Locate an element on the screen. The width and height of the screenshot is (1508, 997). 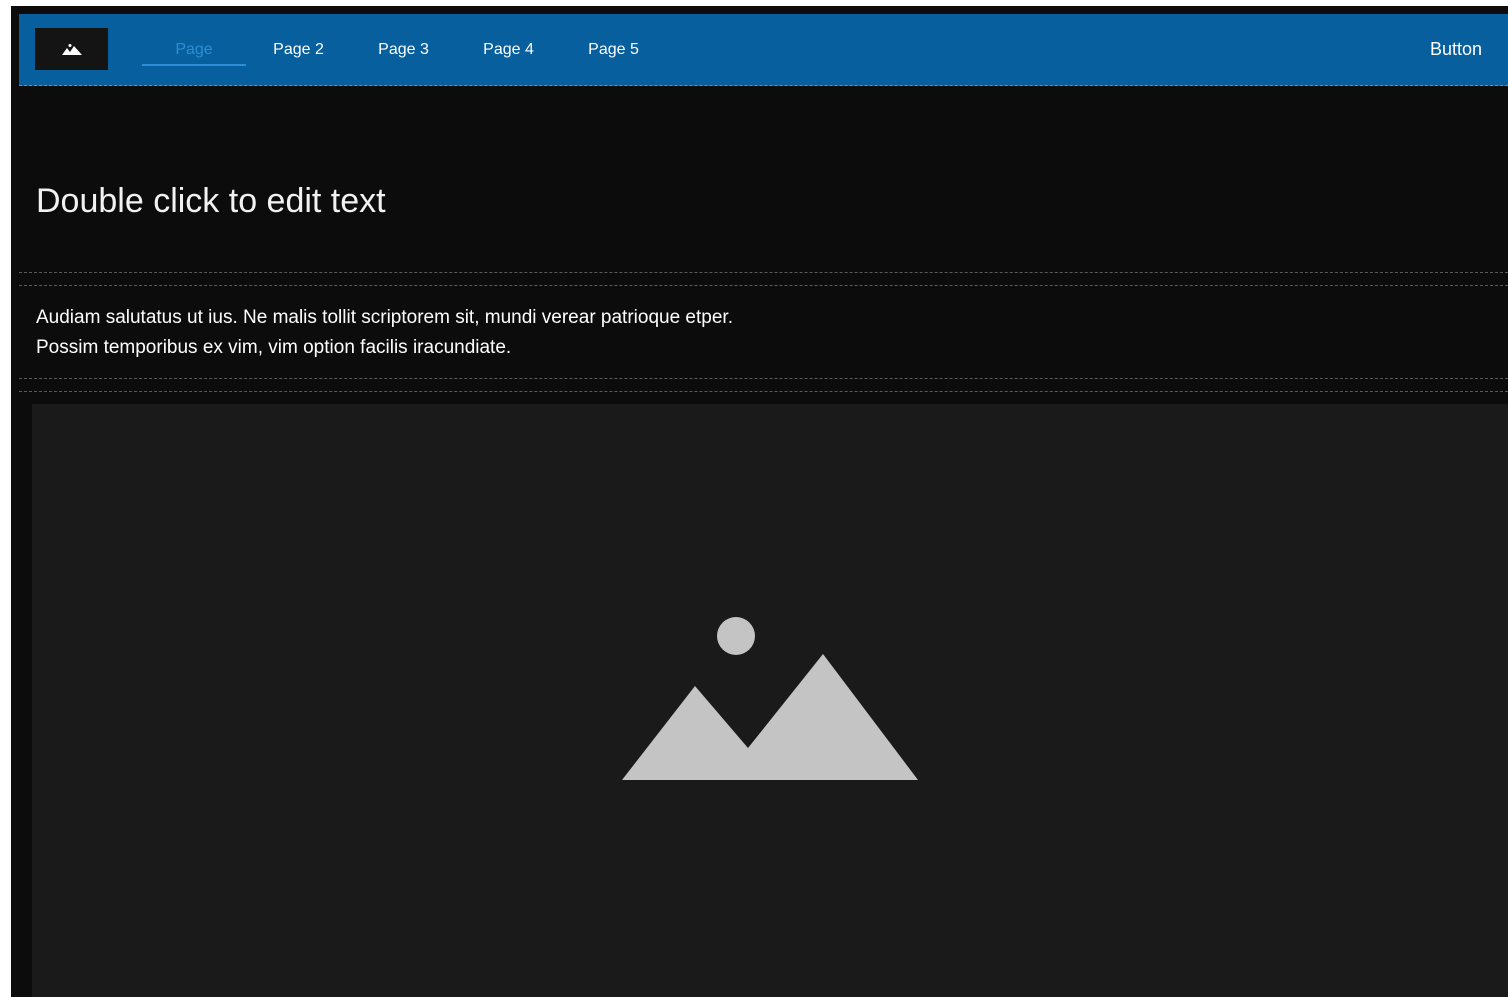
header-button: Button is located at coordinates (1456, 49).